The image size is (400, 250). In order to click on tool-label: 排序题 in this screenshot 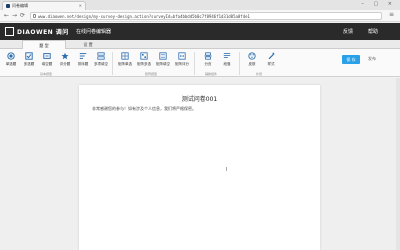, I will do `click(83, 64)`.